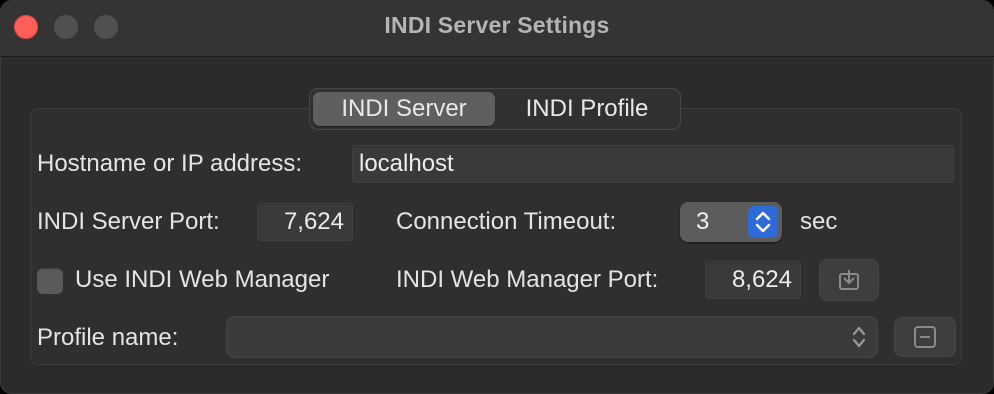 The height and width of the screenshot is (394, 994). What do you see at coordinates (170, 163) in the screenshot?
I see `hostname-label: Hostname or IP address:` at bounding box center [170, 163].